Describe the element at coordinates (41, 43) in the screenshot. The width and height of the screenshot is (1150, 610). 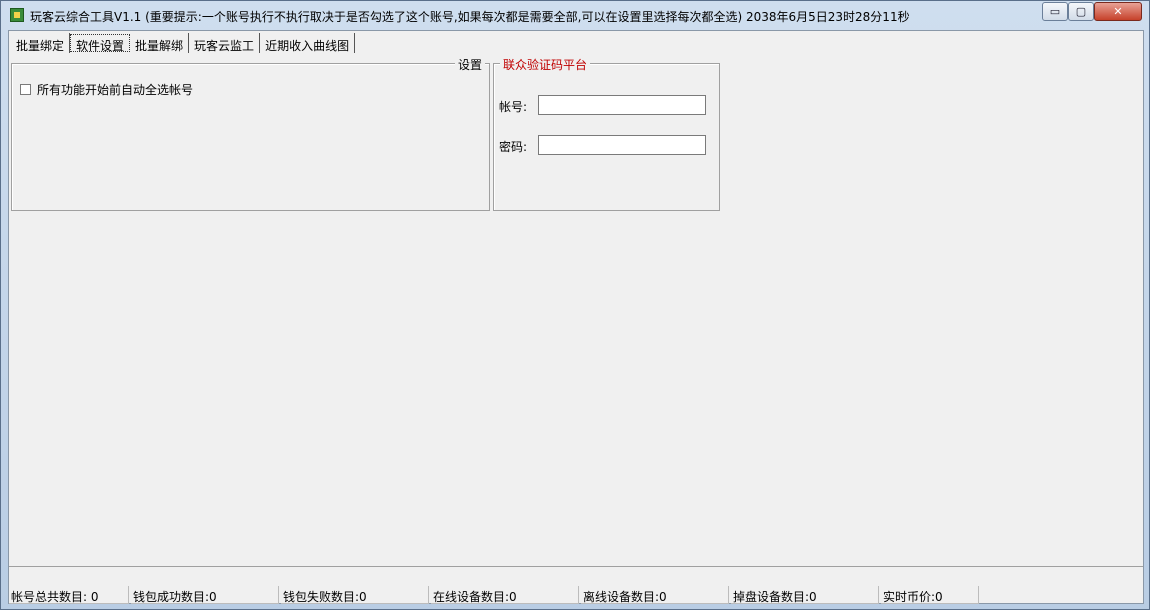
I see `tab-batch-bind: 批量绑定` at that location.